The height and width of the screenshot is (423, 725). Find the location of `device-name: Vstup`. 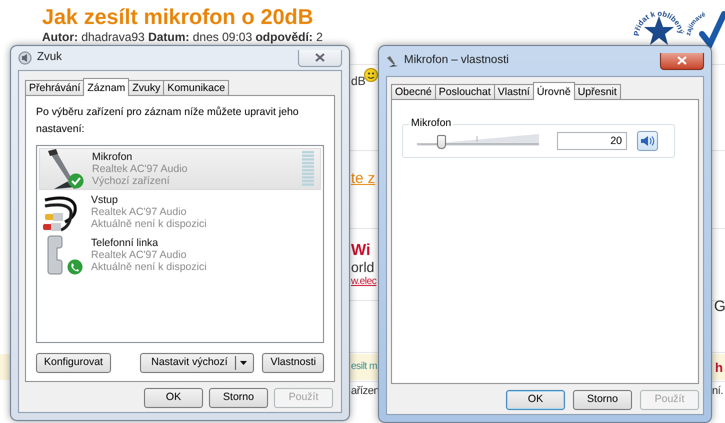

device-name: Vstup is located at coordinates (105, 200).